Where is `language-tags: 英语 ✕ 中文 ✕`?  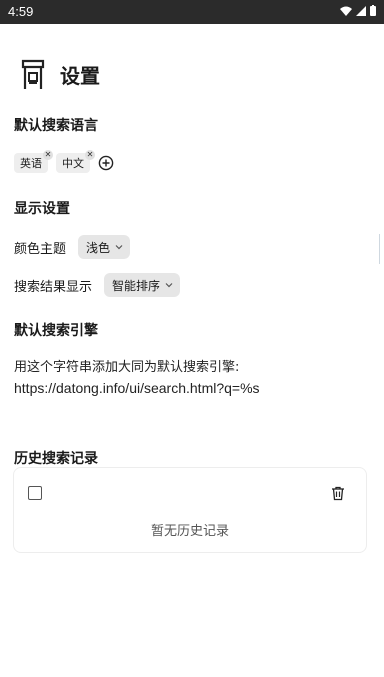 language-tags: 英语 ✕ 中文 ✕ is located at coordinates (64, 161).